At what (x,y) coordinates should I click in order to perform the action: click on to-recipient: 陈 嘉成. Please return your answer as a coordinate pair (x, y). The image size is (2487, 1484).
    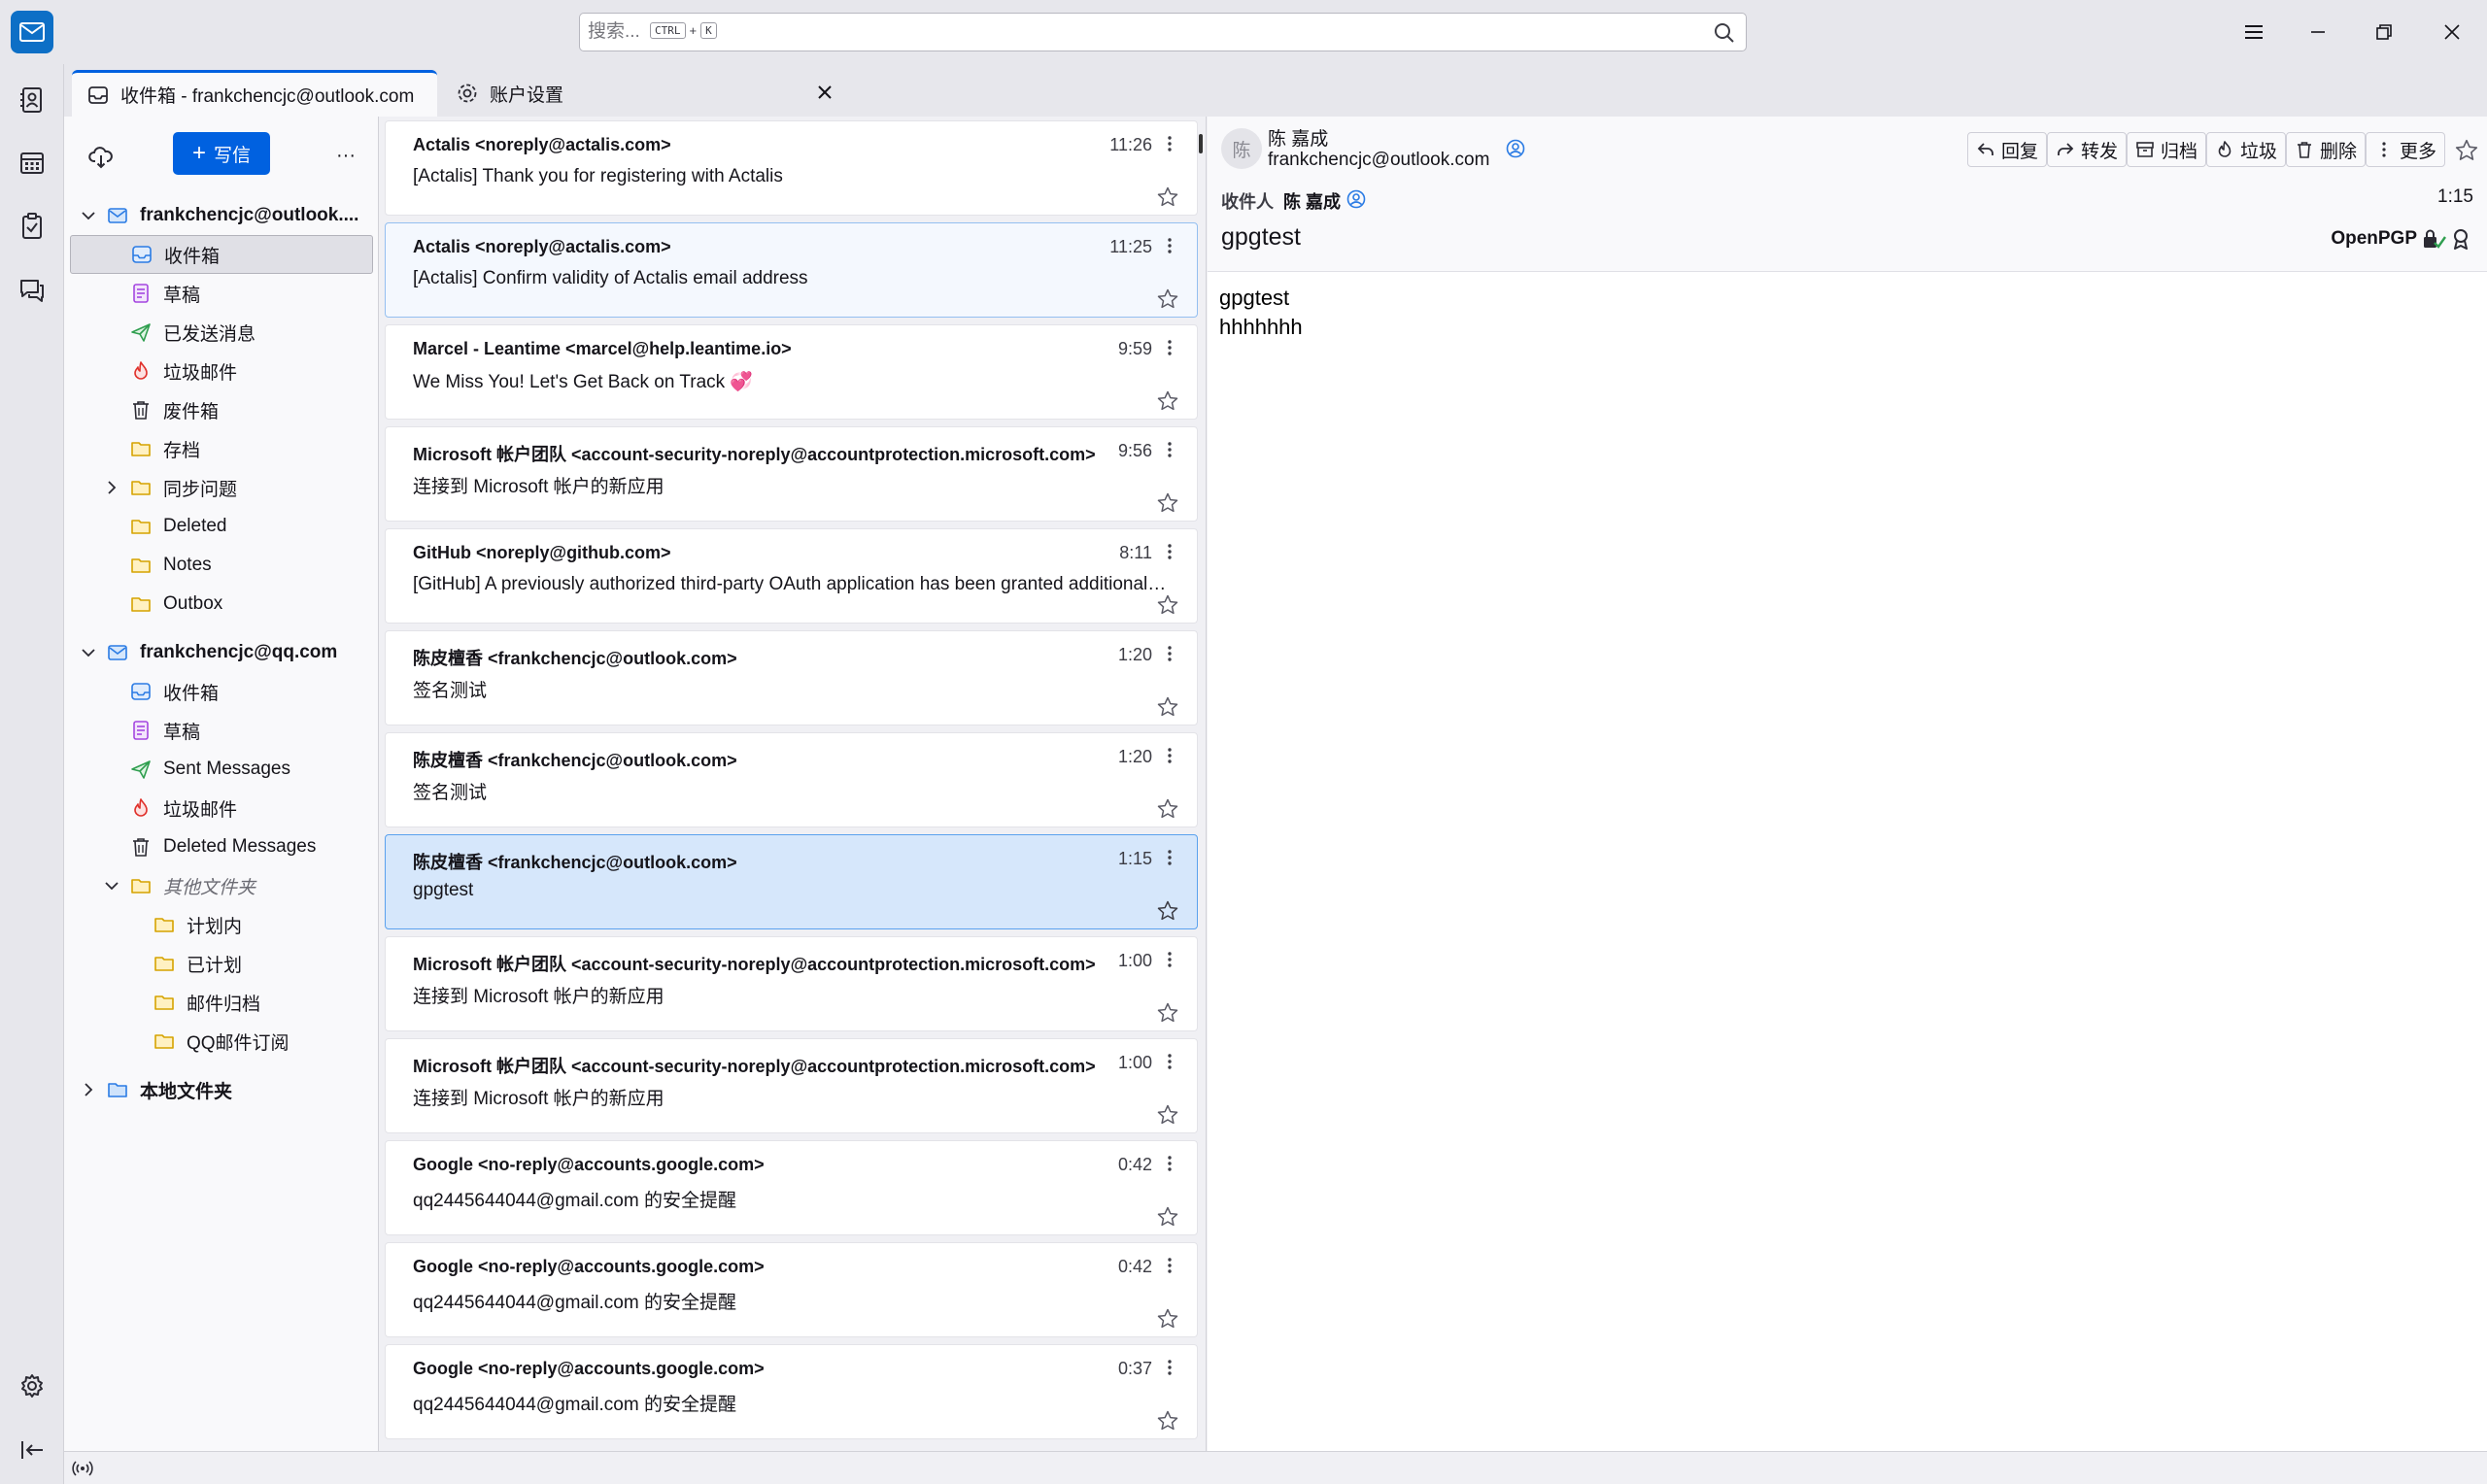
    Looking at the image, I should click on (1312, 201).